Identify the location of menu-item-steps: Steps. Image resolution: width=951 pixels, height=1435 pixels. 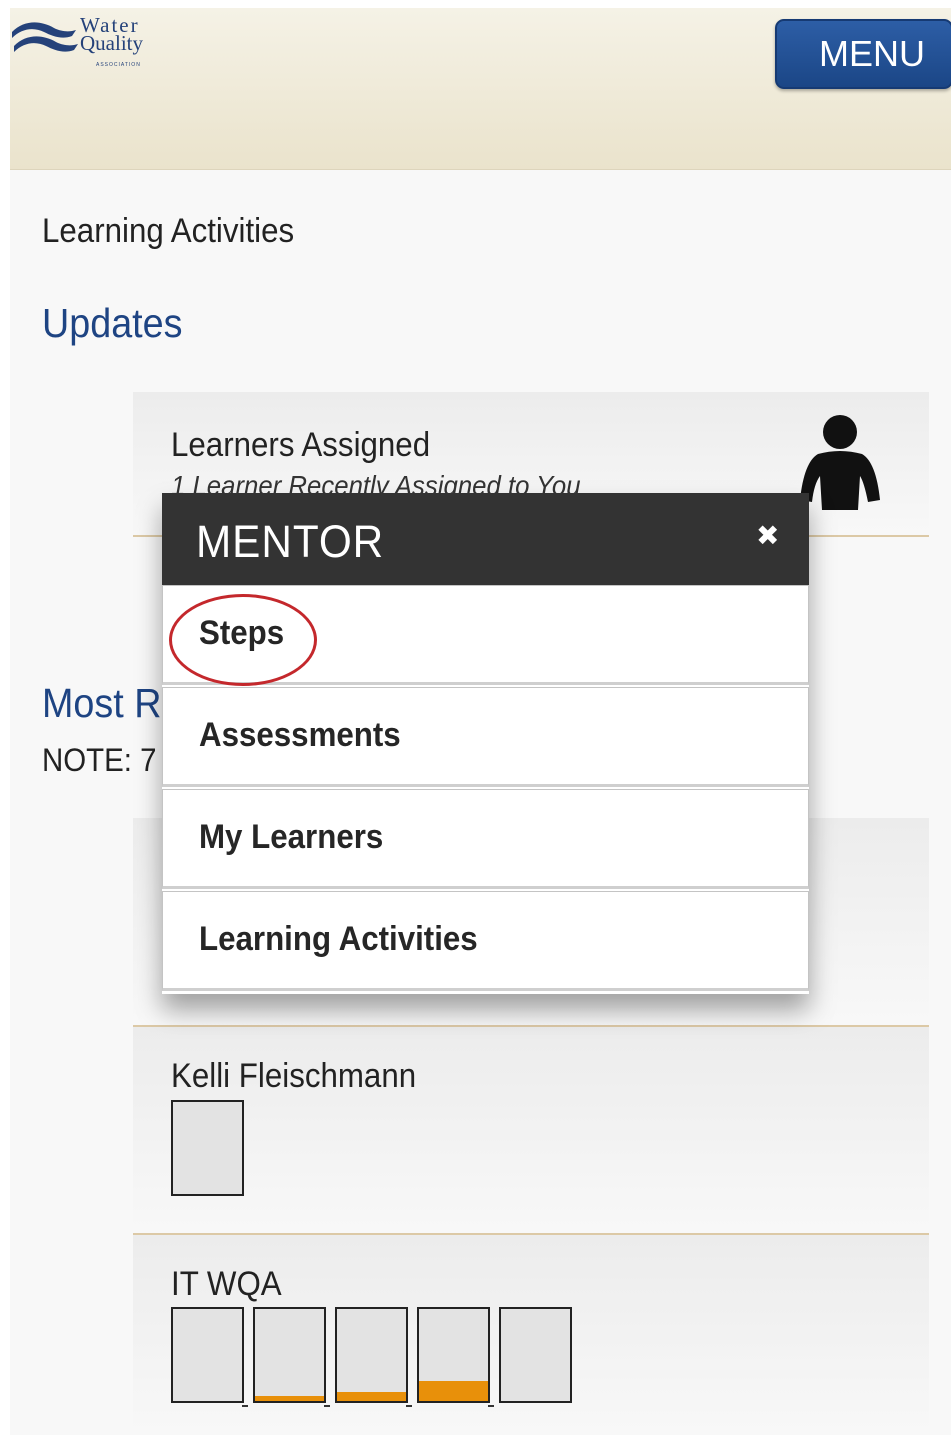
(485, 635).